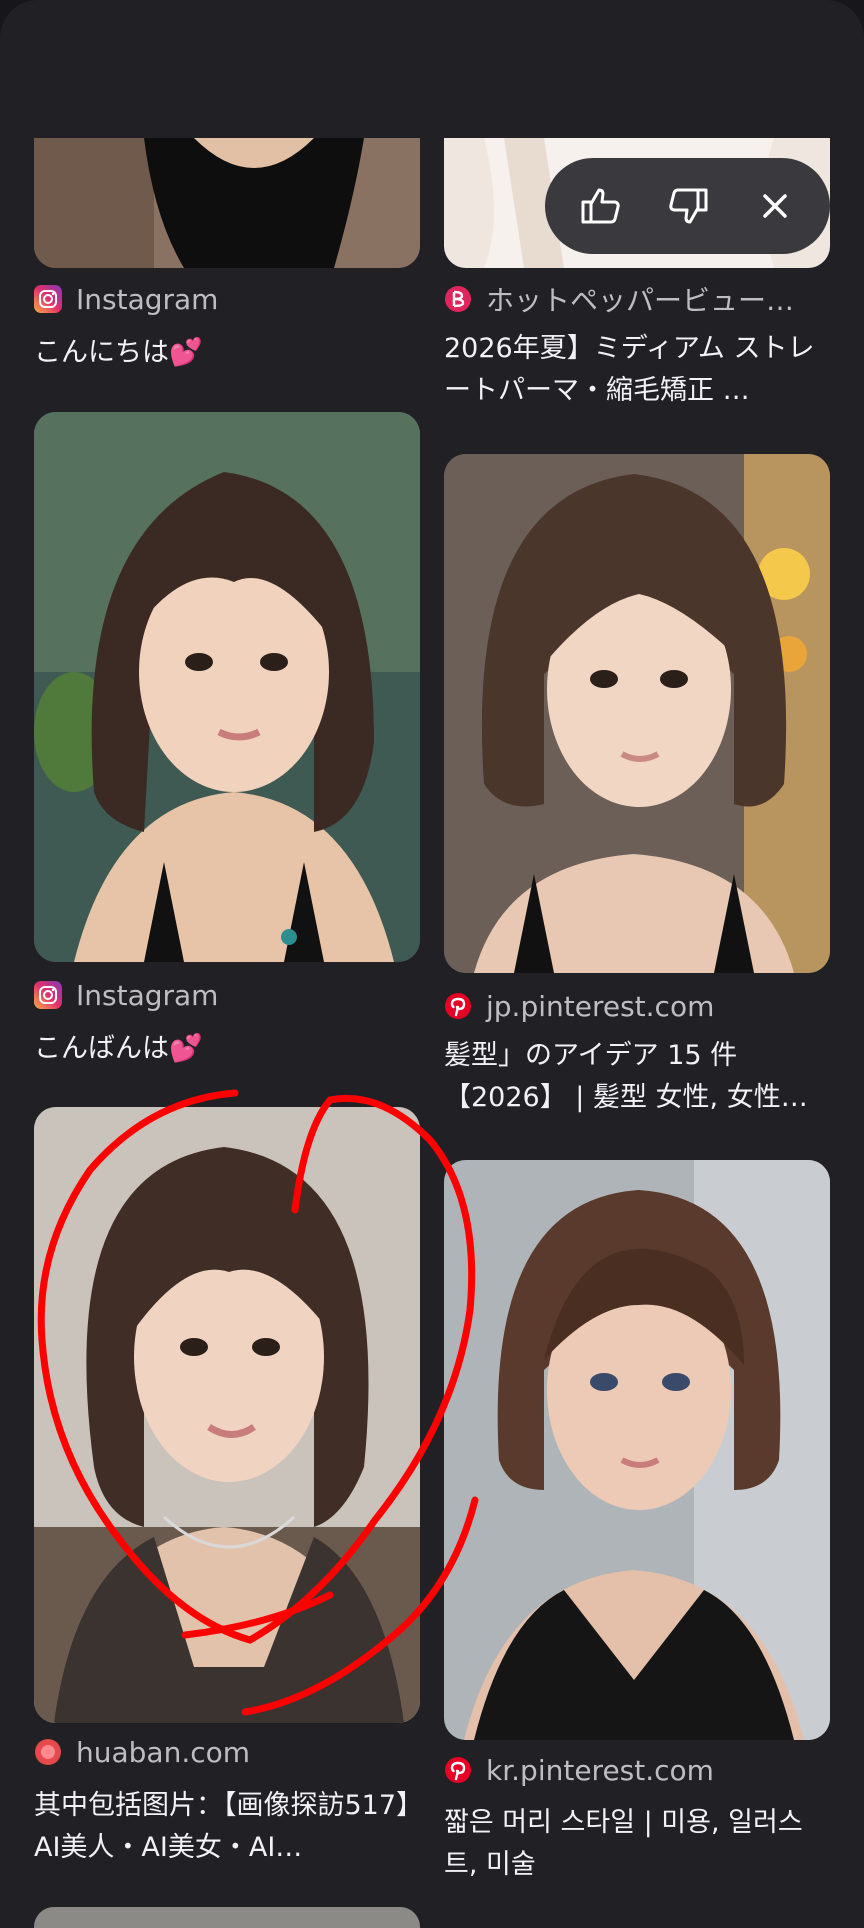  What do you see at coordinates (600, 1006) in the screenshot?
I see `result-source-label: jp.pinterest.com` at bounding box center [600, 1006].